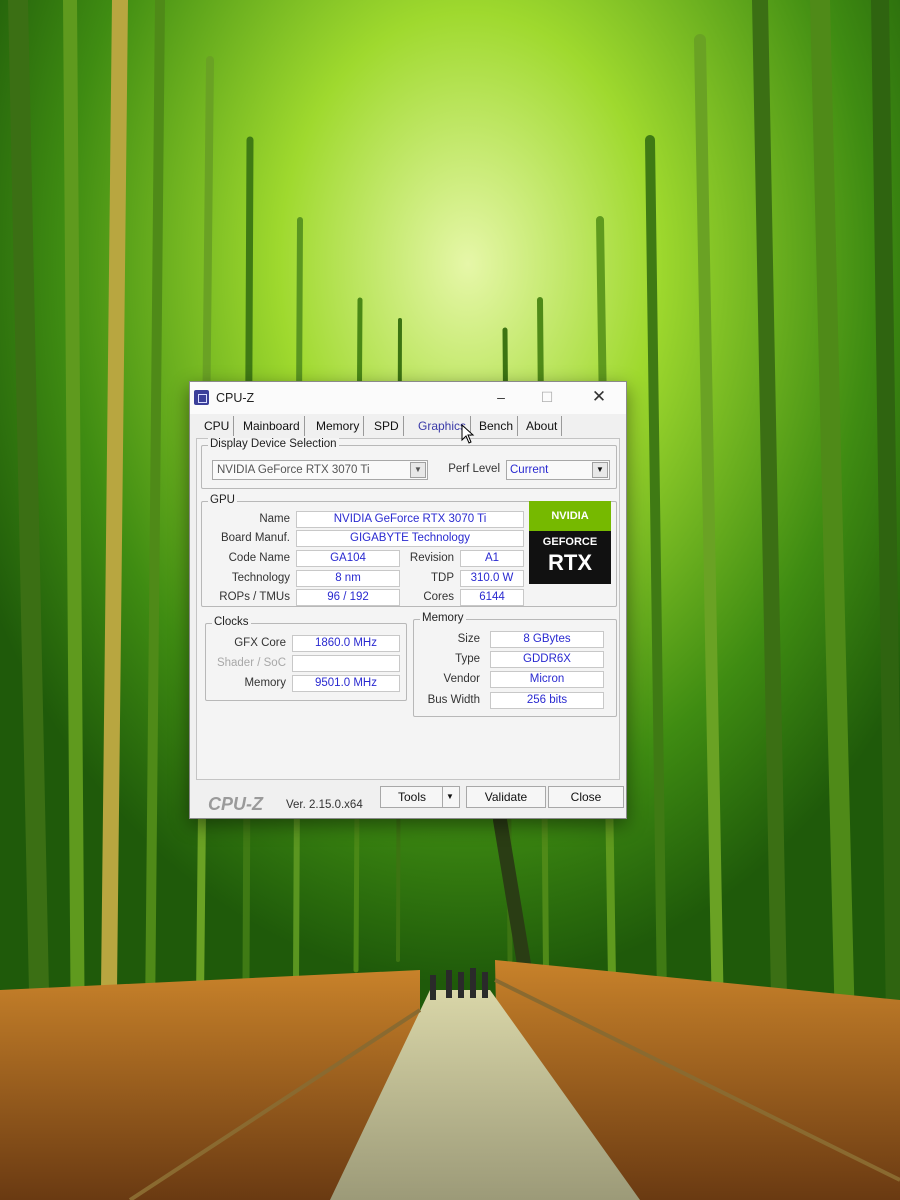 Image resolution: width=900 pixels, height=1200 pixels. Describe the element at coordinates (235, 398) in the screenshot. I see `window-title: CPU-Z` at that location.